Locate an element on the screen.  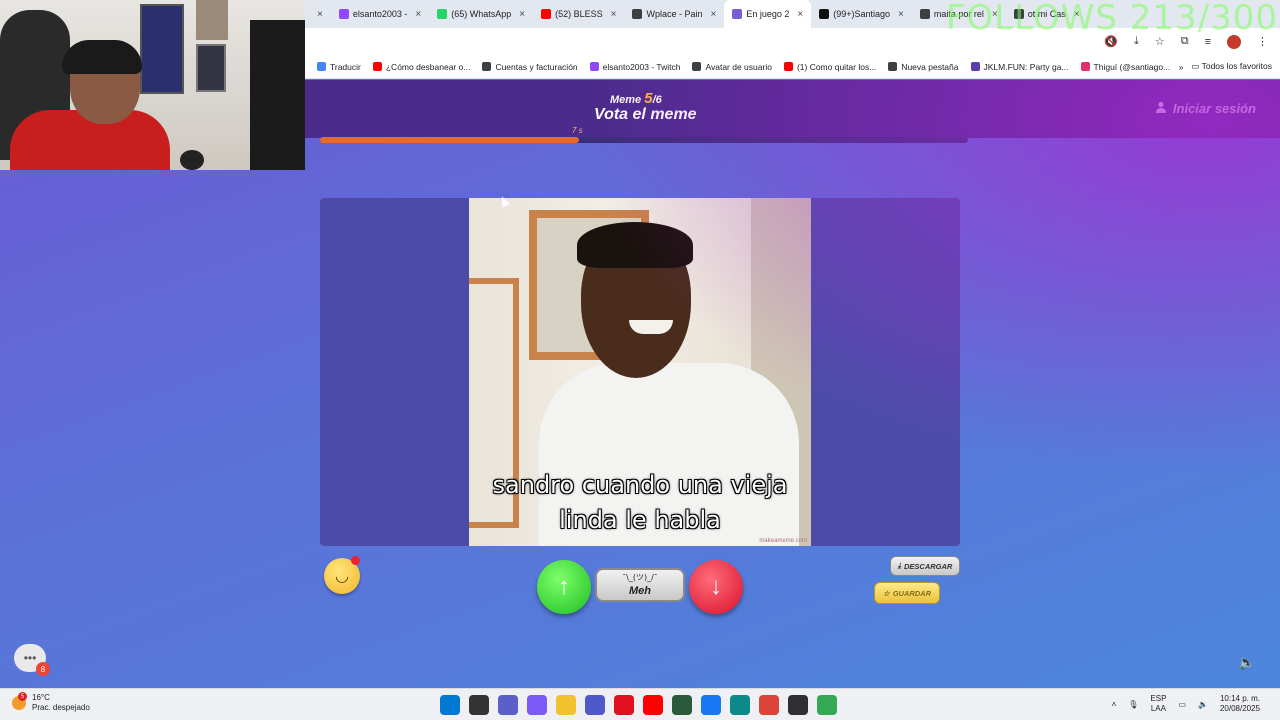
weather-sun-icon: 5 is located at coordinates (19, 701).